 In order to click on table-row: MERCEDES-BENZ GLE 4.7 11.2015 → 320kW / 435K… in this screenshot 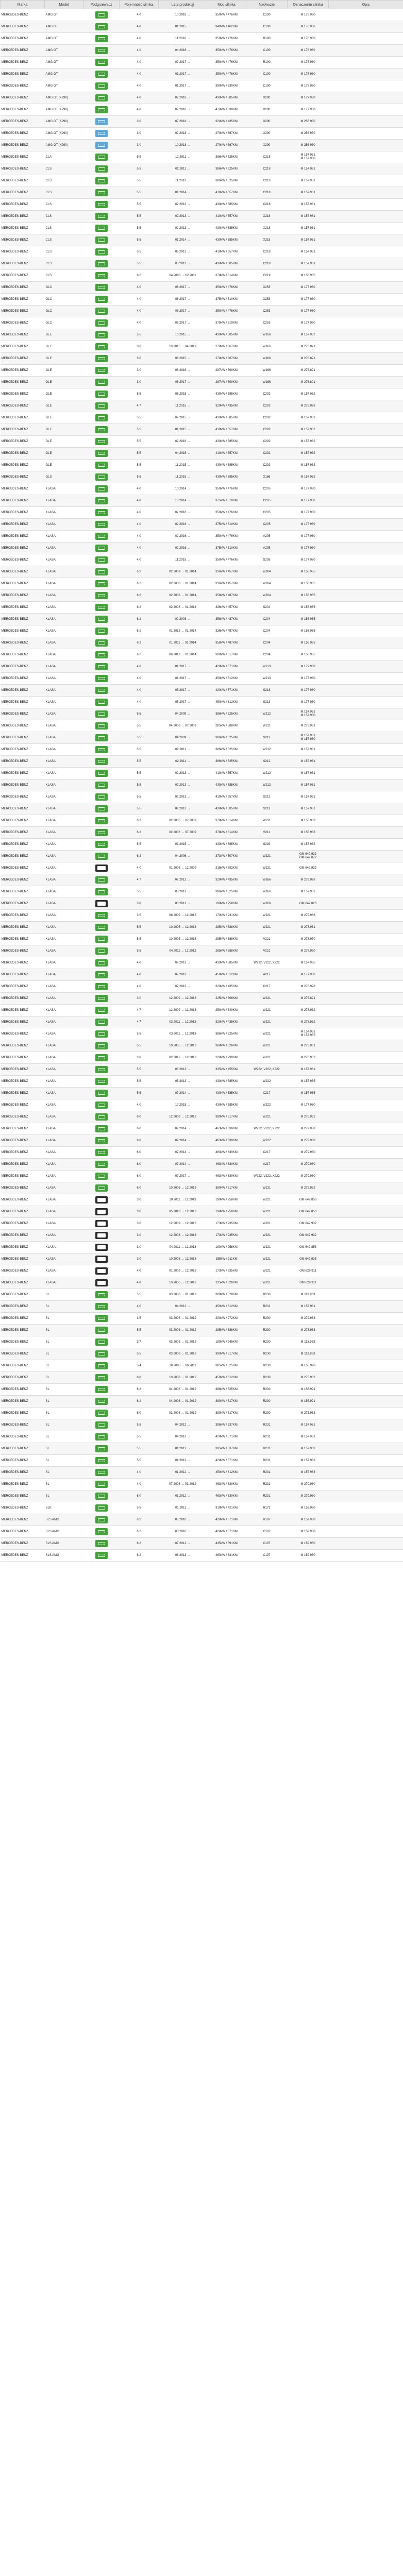, I will do `click(202, 406)`.